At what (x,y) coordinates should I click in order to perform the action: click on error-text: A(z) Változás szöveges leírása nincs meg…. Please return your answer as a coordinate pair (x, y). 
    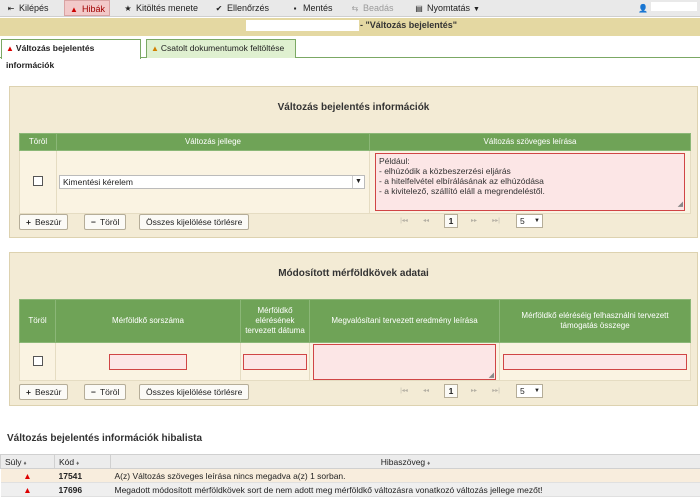
    Looking at the image, I should click on (405, 475).